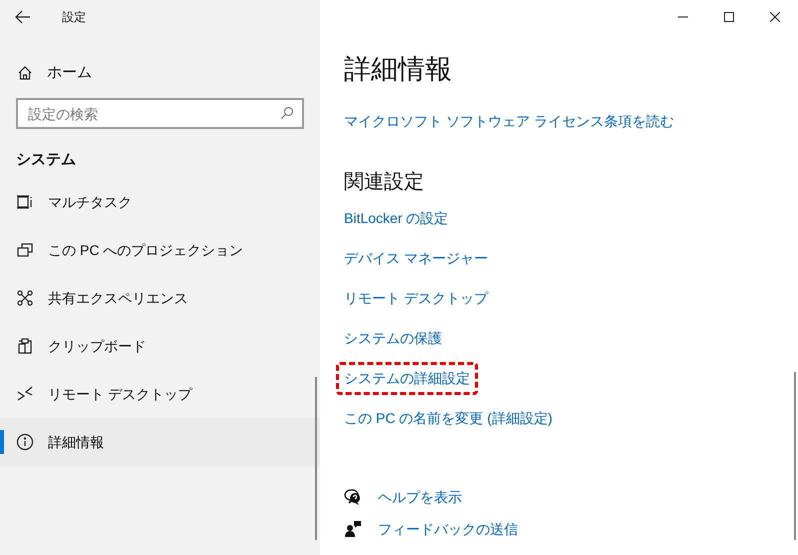  I want to click on section-heading: システム, so click(46, 160).